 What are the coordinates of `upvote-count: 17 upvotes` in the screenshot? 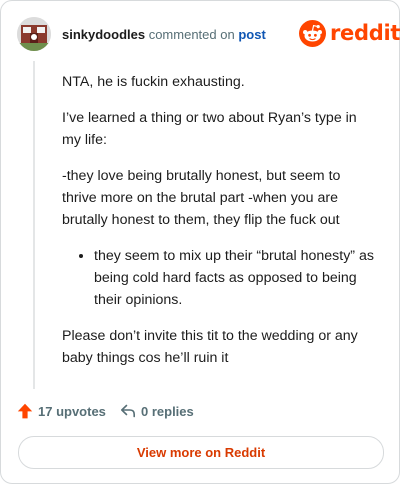 It's located at (62, 411).